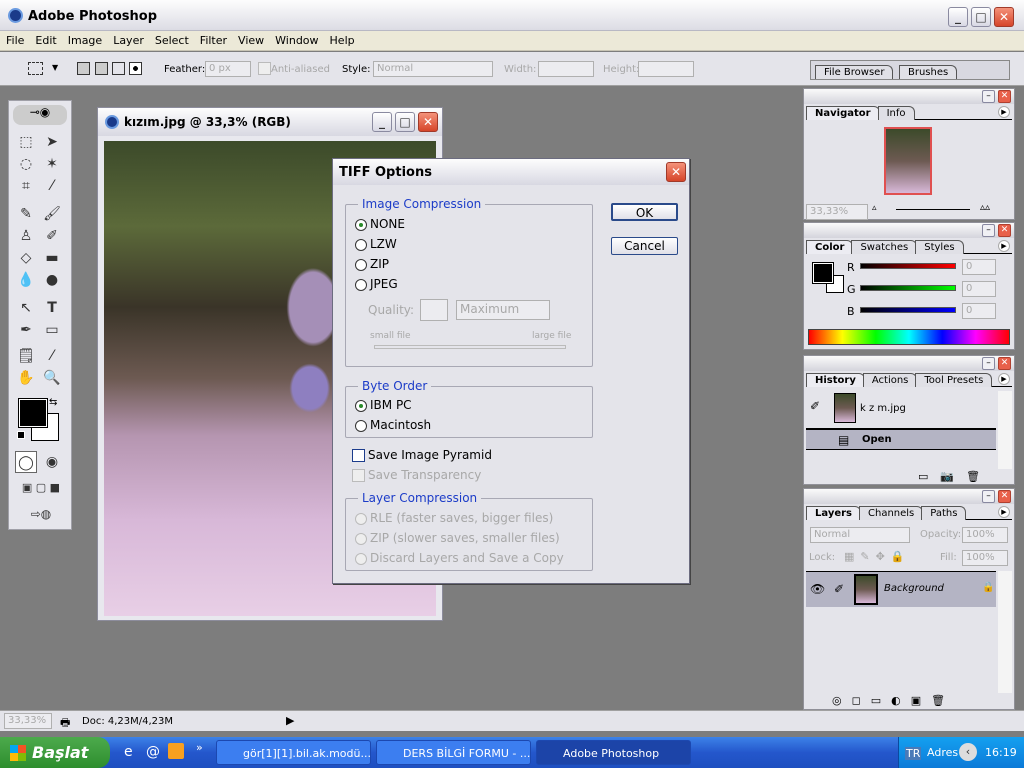 Image resolution: width=1024 pixels, height=768 pixels. Describe the element at coordinates (264, 68) in the screenshot. I see `anti-aliased-checkbox` at that location.